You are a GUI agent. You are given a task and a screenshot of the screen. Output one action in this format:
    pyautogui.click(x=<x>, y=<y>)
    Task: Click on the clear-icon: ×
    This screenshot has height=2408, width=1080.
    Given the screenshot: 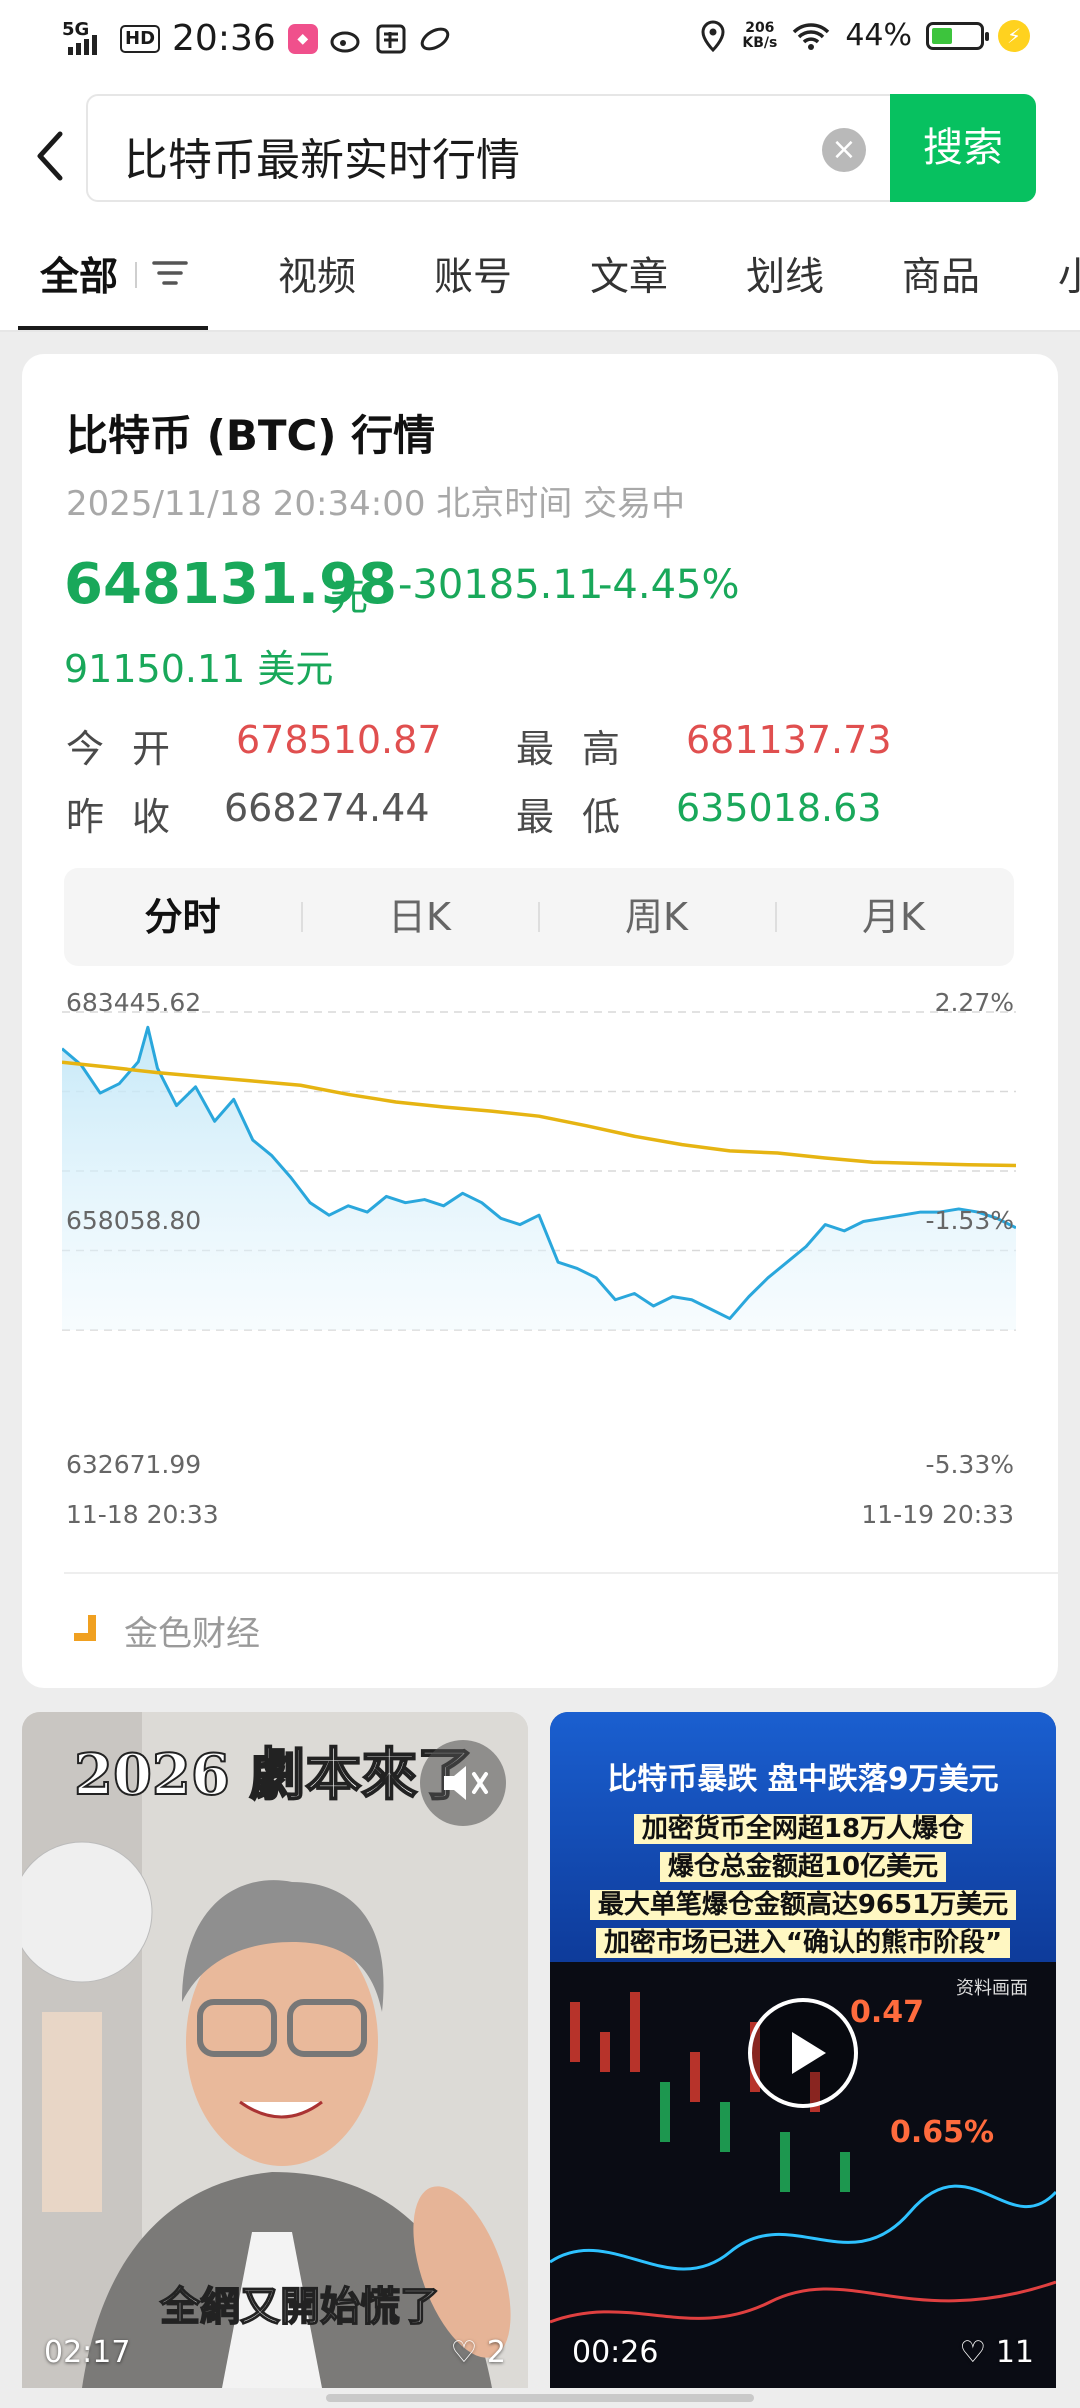 What is the action you would take?
    pyautogui.click(x=844, y=150)
    